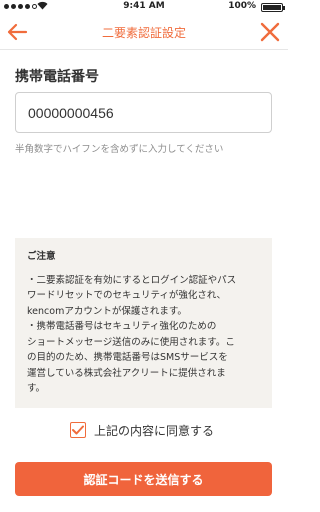 The height and width of the screenshot is (512, 320). I want to click on notice-line: kencomアカウントが保護されます。, so click(107, 311).